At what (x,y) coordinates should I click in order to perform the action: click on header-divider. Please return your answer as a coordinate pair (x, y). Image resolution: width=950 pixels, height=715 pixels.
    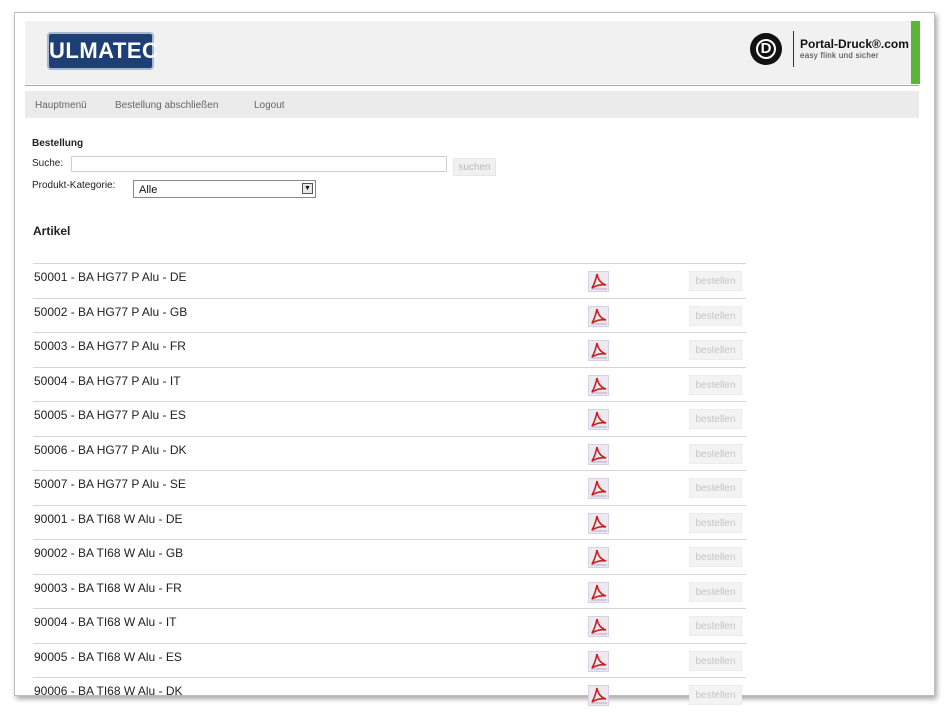
    Looking at the image, I should click on (472, 85).